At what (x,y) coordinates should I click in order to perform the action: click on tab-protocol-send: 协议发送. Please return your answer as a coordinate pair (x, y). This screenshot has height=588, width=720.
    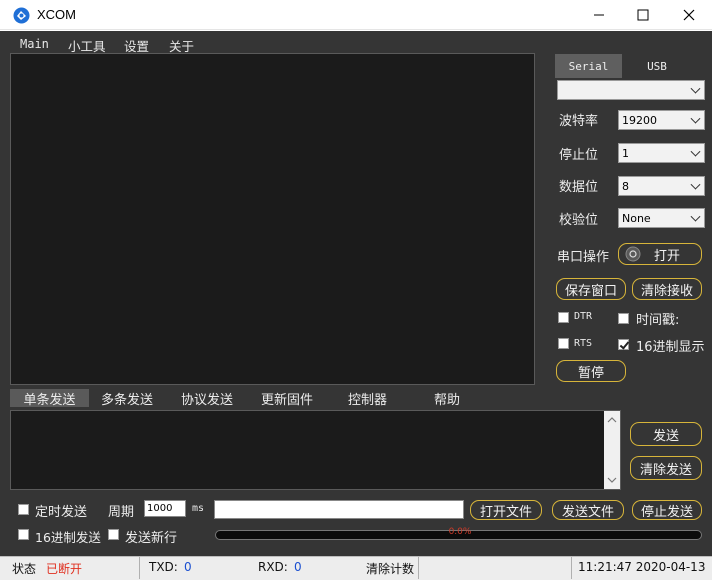
    Looking at the image, I should click on (207, 398).